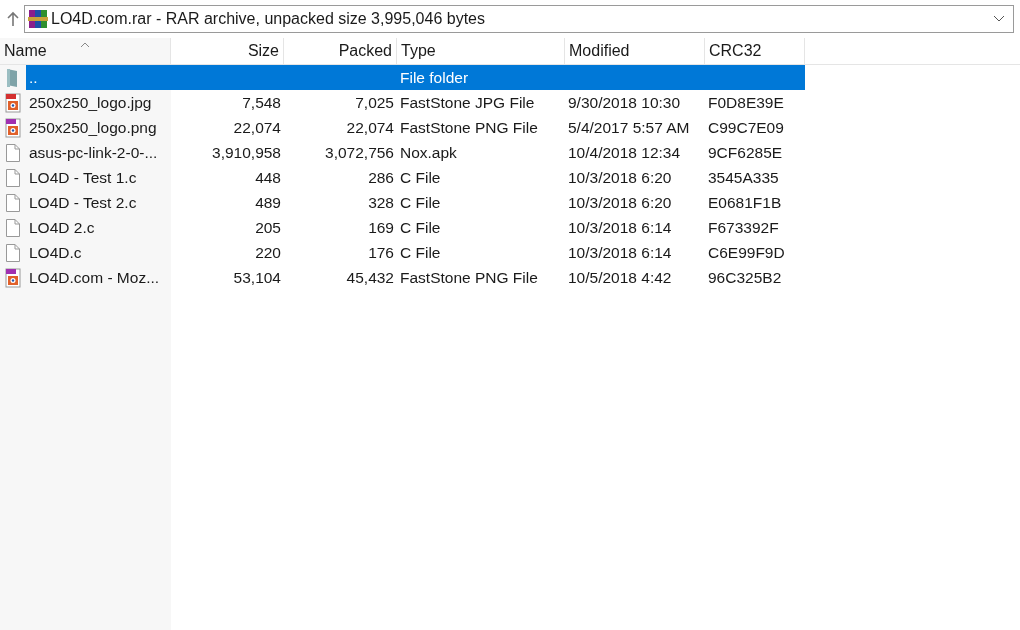 The height and width of the screenshot is (630, 1020). Describe the element at coordinates (434, 77) in the screenshot. I see `table-cell-text: File folder` at that location.